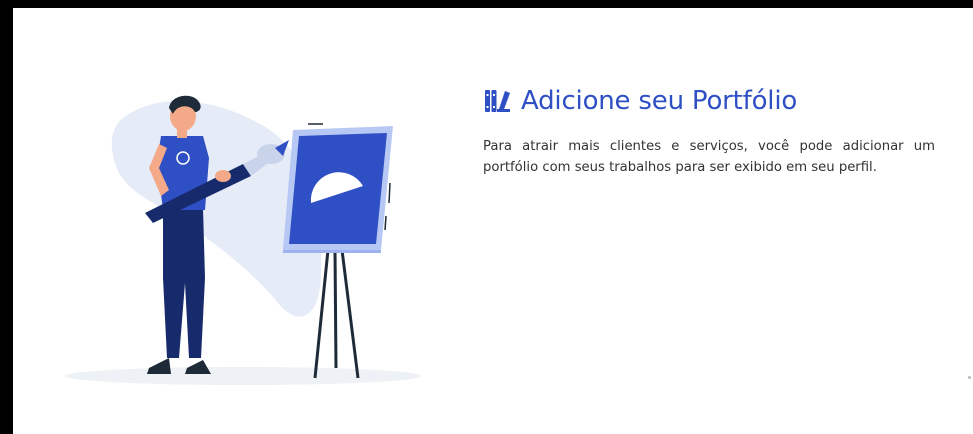 Image resolution: width=973 pixels, height=434 pixels. I want to click on scroll-indicator, so click(969, 377).